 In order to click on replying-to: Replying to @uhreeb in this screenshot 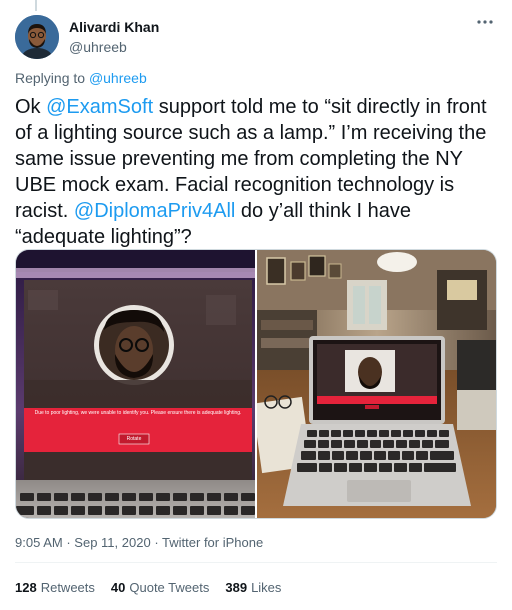, I will do `click(81, 78)`.